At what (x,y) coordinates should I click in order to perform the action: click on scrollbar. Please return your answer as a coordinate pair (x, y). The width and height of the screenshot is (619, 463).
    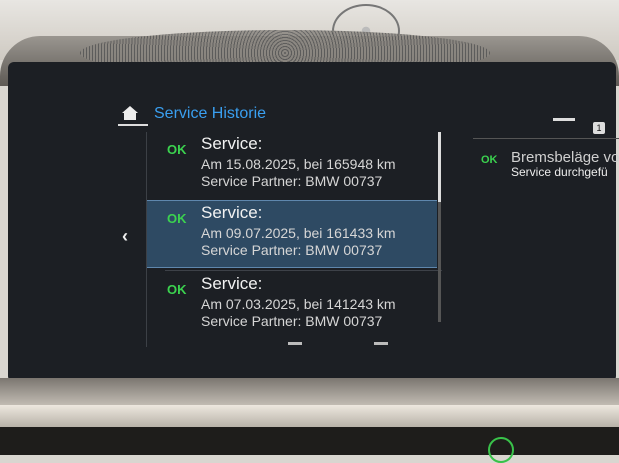
    Looking at the image, I should click on (439, 227).